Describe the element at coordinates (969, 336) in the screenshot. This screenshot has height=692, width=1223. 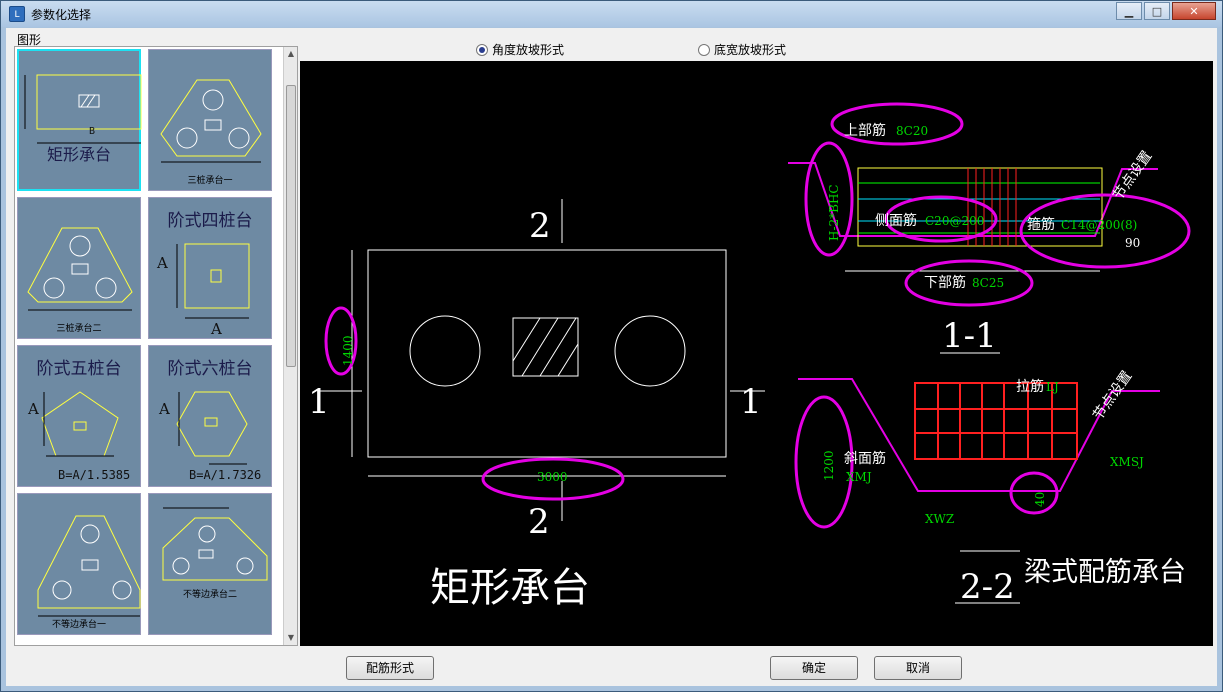
I see `section-1-1-title: 1-1` at that location.